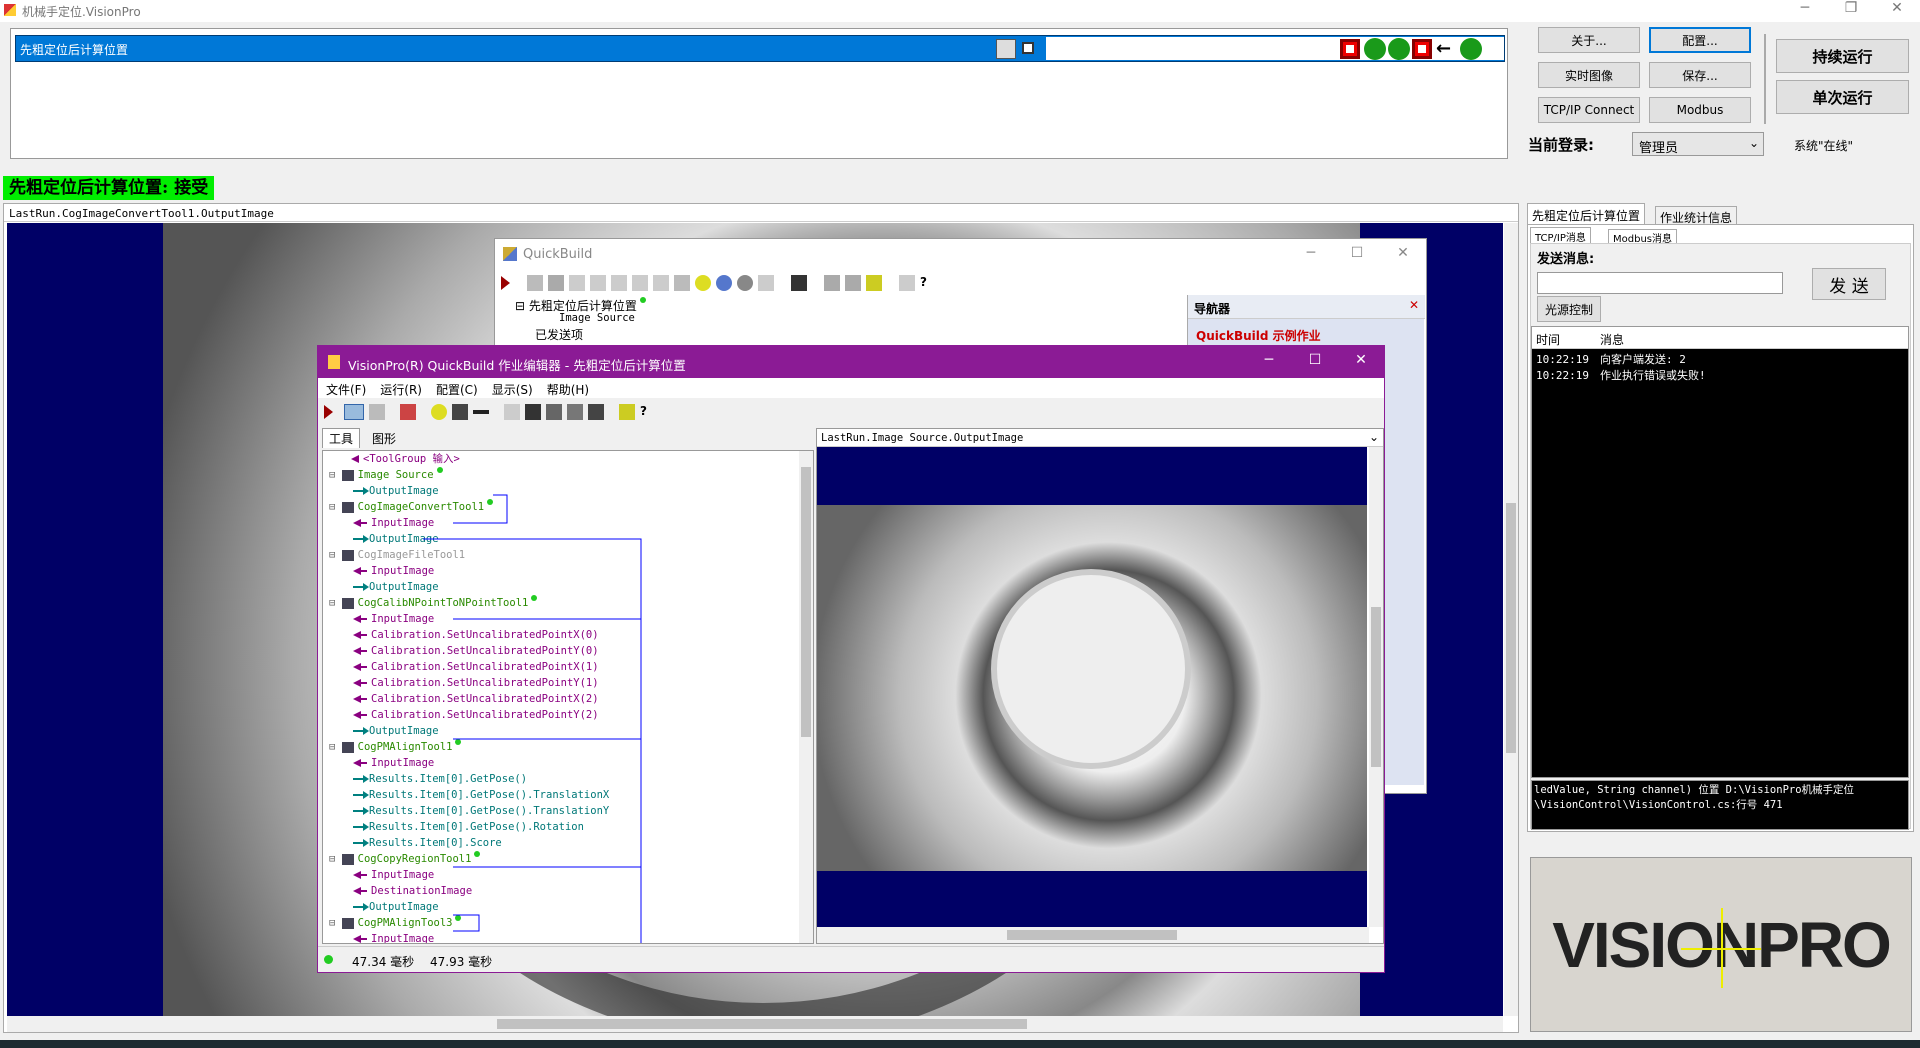 The image size is (1920, 1048). I want to click on taskbar, so click(960, 1044).